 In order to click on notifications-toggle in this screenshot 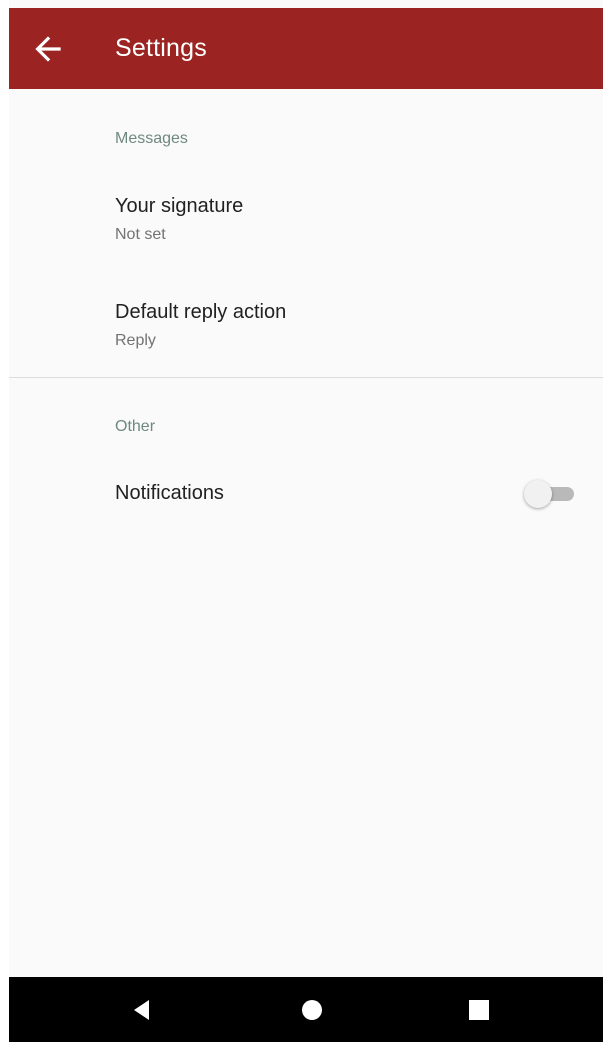, I will do `click(550, 494)`.